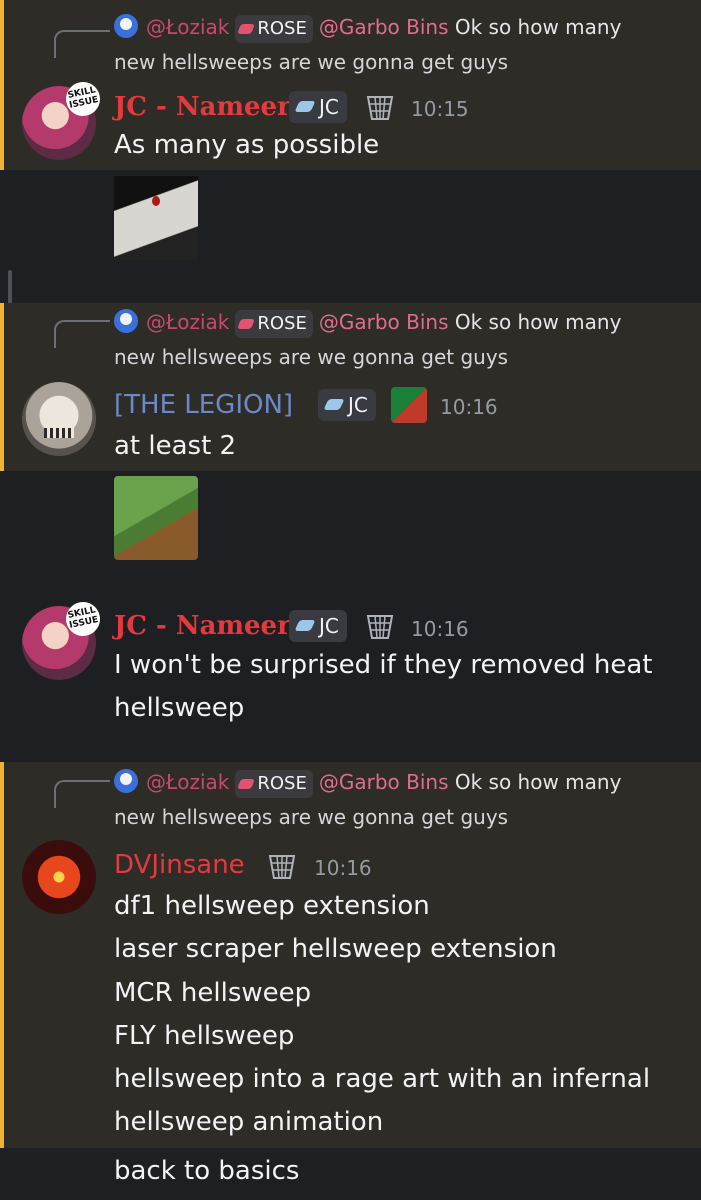  Describe the element at coordinates (272, 906) in the screenshot. I see `message-line: df1 hellsweep extension` at that location.